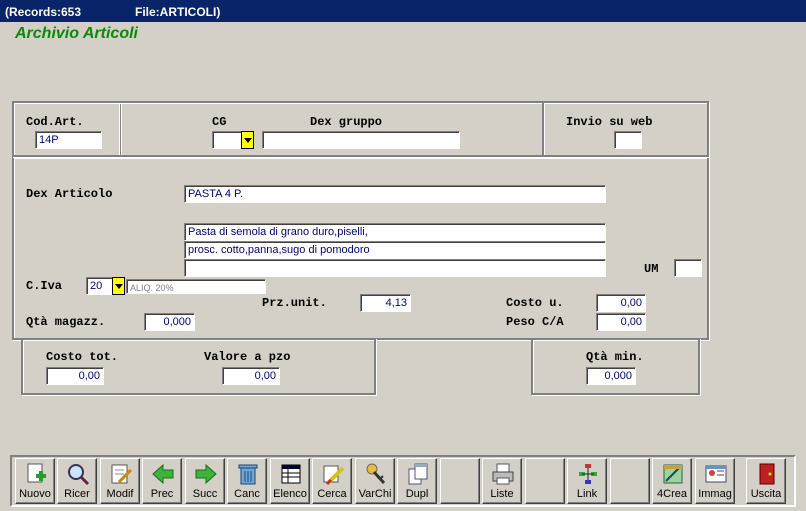  I want to click on um-label: UM, so click(651, 269).